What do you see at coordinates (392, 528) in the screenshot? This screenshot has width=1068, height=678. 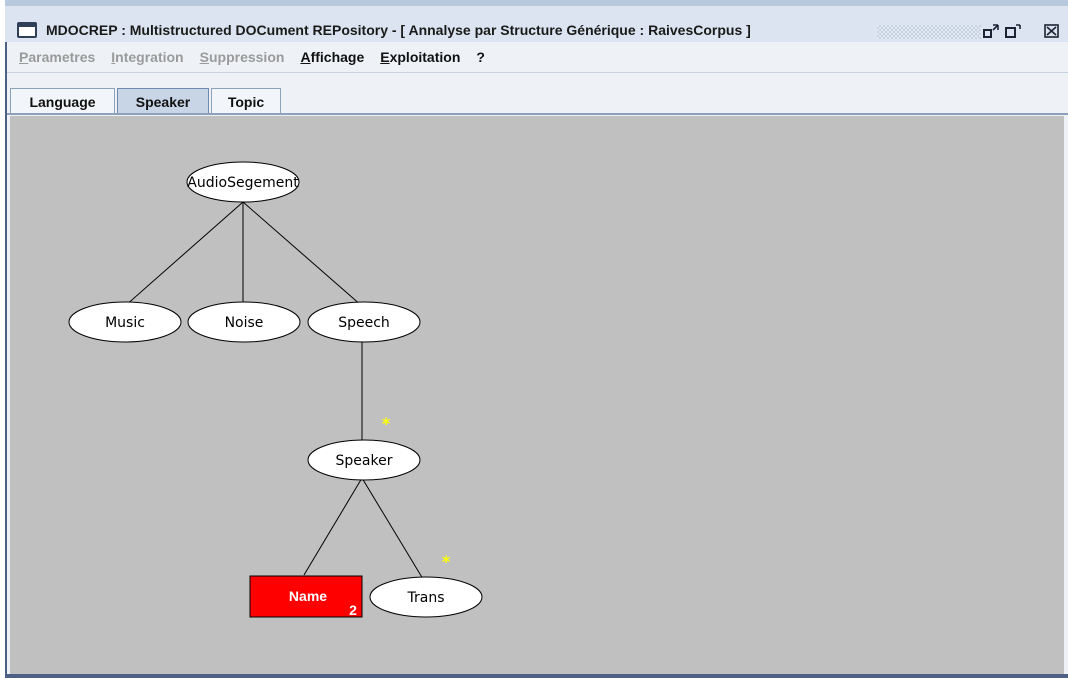 I see `edge-speaker-trans` at bounding box center [392, 528].